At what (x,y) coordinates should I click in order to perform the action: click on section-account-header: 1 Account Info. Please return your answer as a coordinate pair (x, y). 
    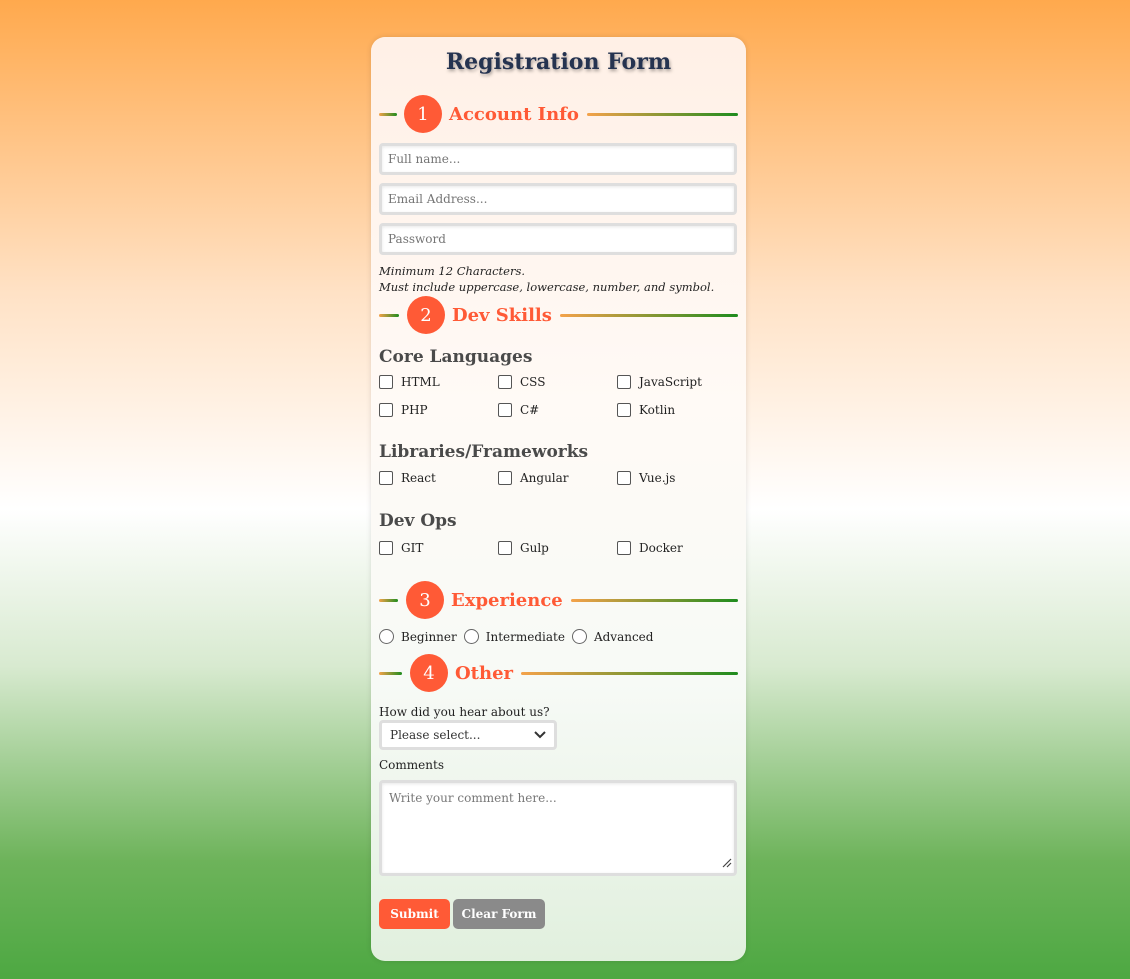
    Looking at the image, I should click on (558, 114).